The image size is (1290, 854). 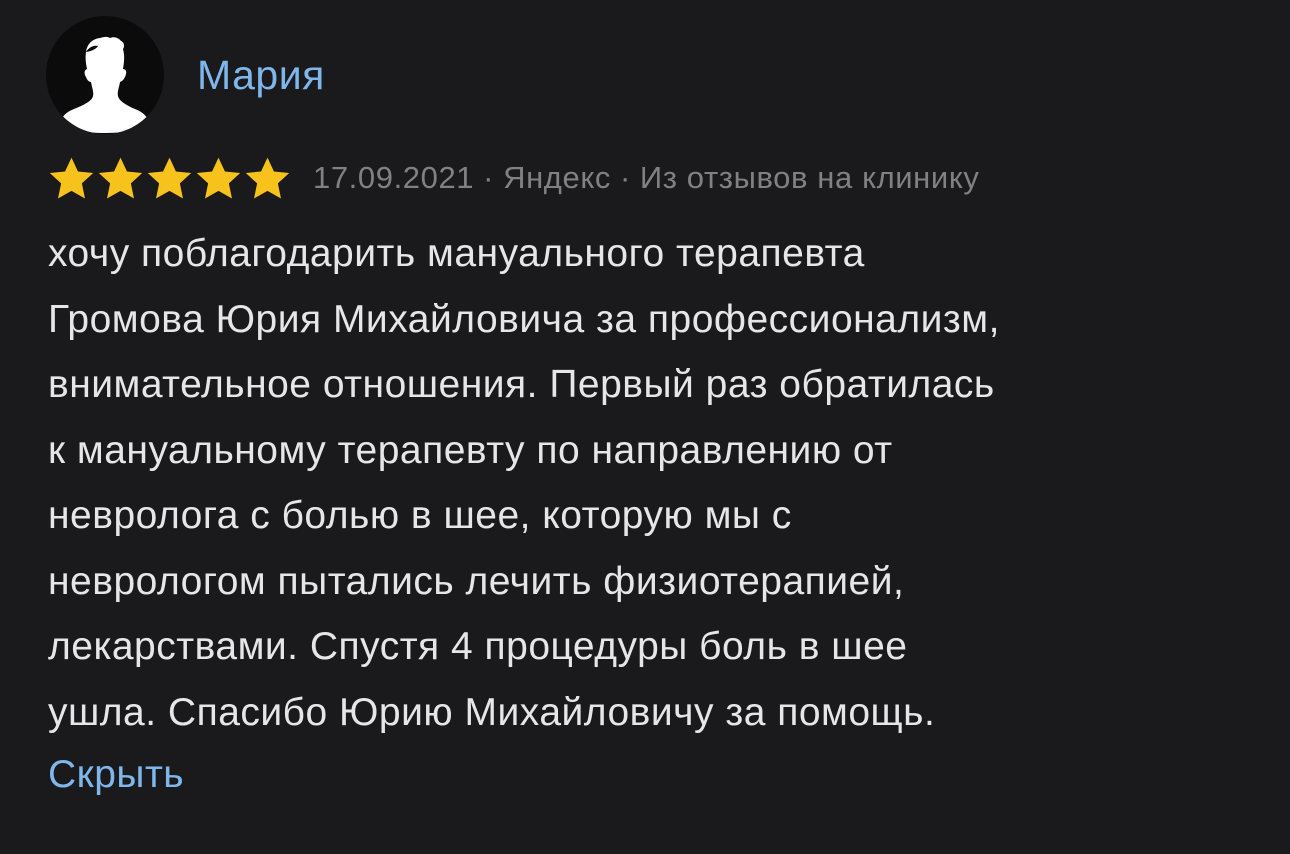 I want to click on review-meta-text: 17.09.2021 · Яндекс · Из отзывов на клинику, so click(x=646, y=178).